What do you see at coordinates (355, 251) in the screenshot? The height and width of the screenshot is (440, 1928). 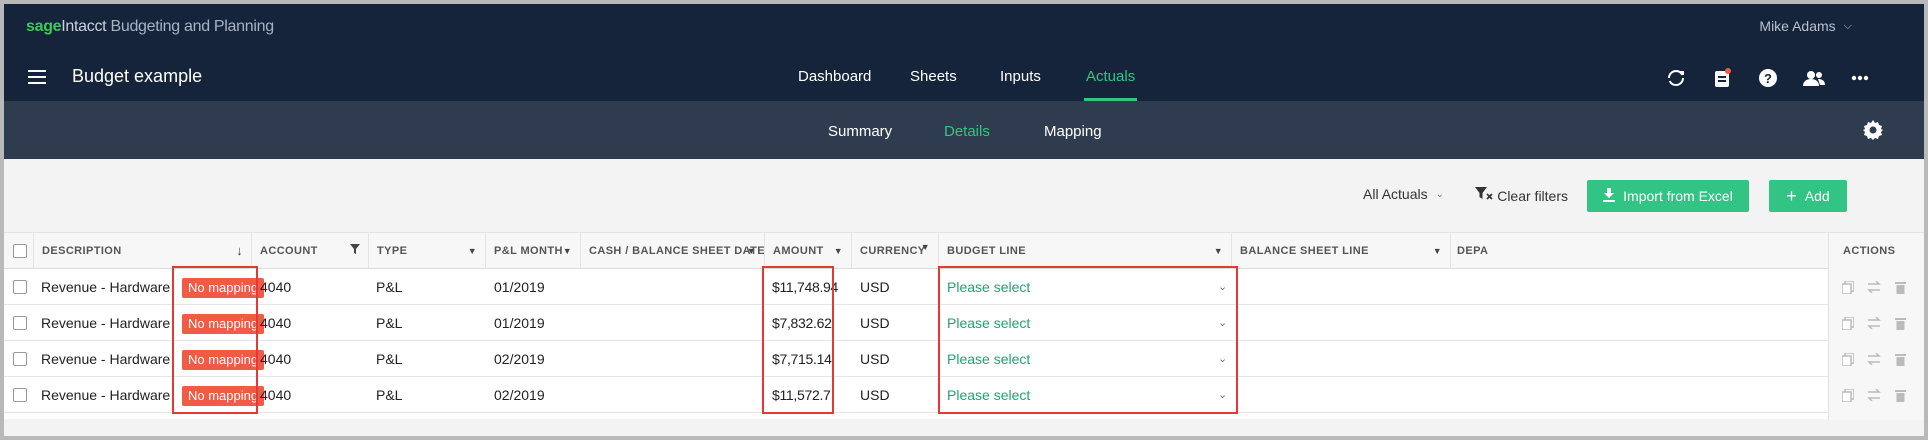 I see `filter-funnel-icon` at bounding box center [355, 251].